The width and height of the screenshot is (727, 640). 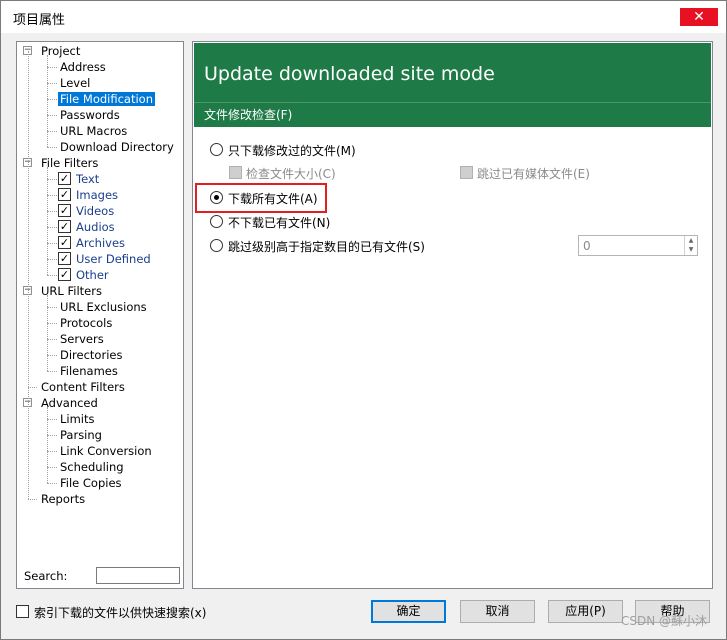 I want to click on tree-item-reports: Reports, so click(x=63, y=499).